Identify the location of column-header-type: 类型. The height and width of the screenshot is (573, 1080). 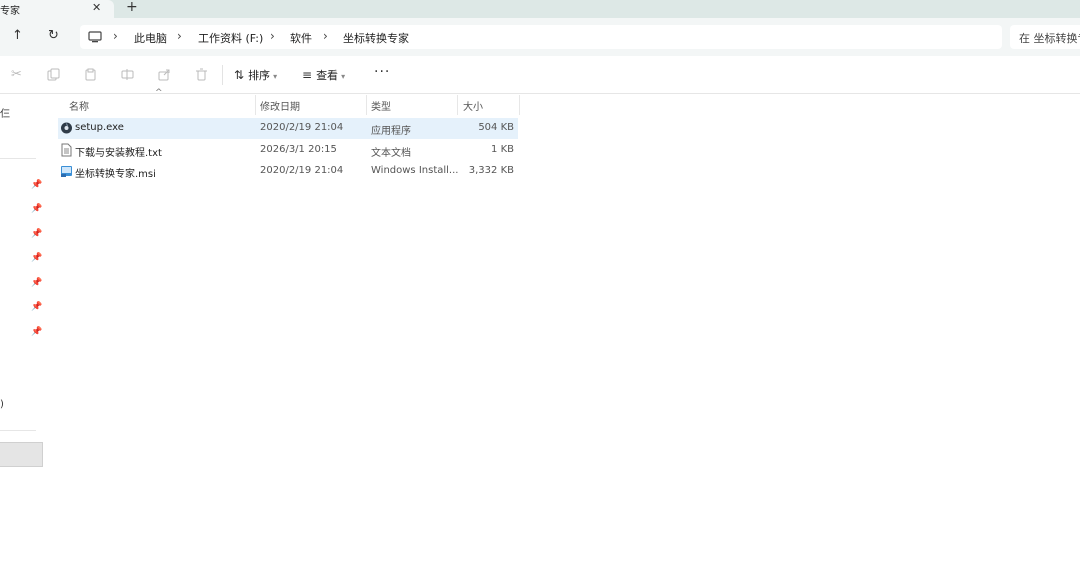
(381, 108).